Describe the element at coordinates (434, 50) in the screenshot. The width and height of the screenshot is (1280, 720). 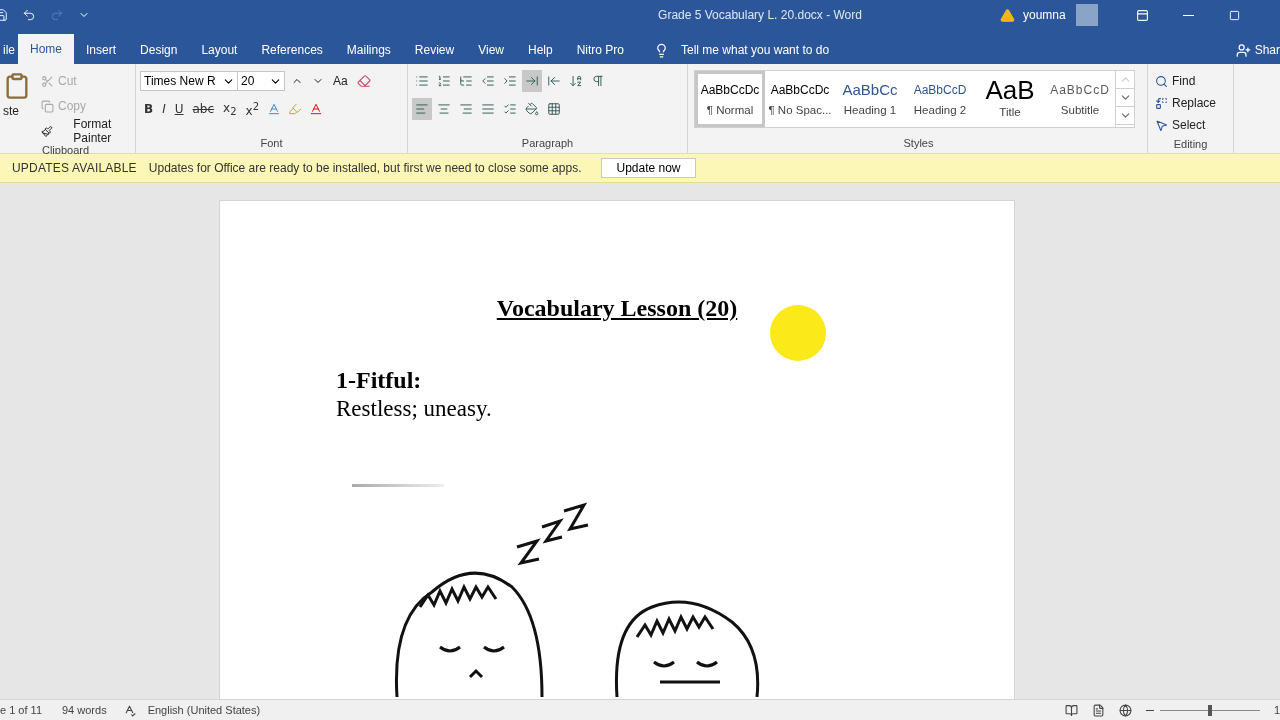
I see `ribbon-tab: Review` at that location.